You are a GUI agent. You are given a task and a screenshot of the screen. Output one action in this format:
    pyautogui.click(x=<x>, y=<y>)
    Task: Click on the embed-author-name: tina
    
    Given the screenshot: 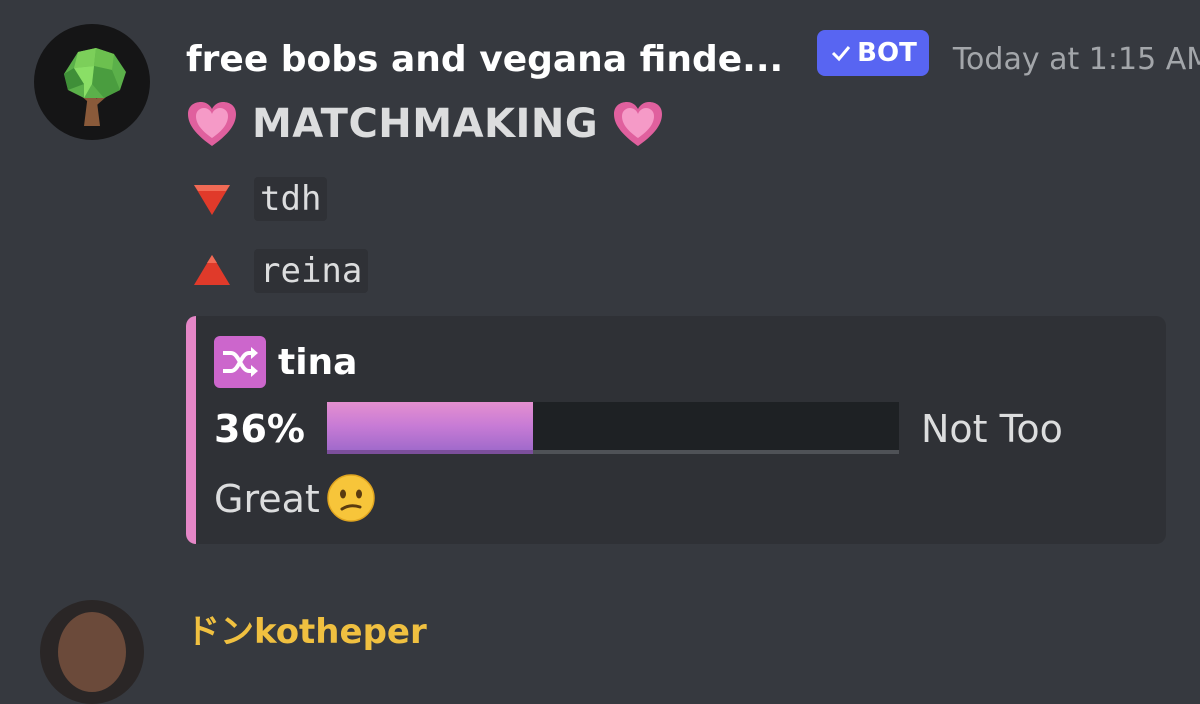 What is the action you would take?
    pyautogui.click(x=318, y=362)
    